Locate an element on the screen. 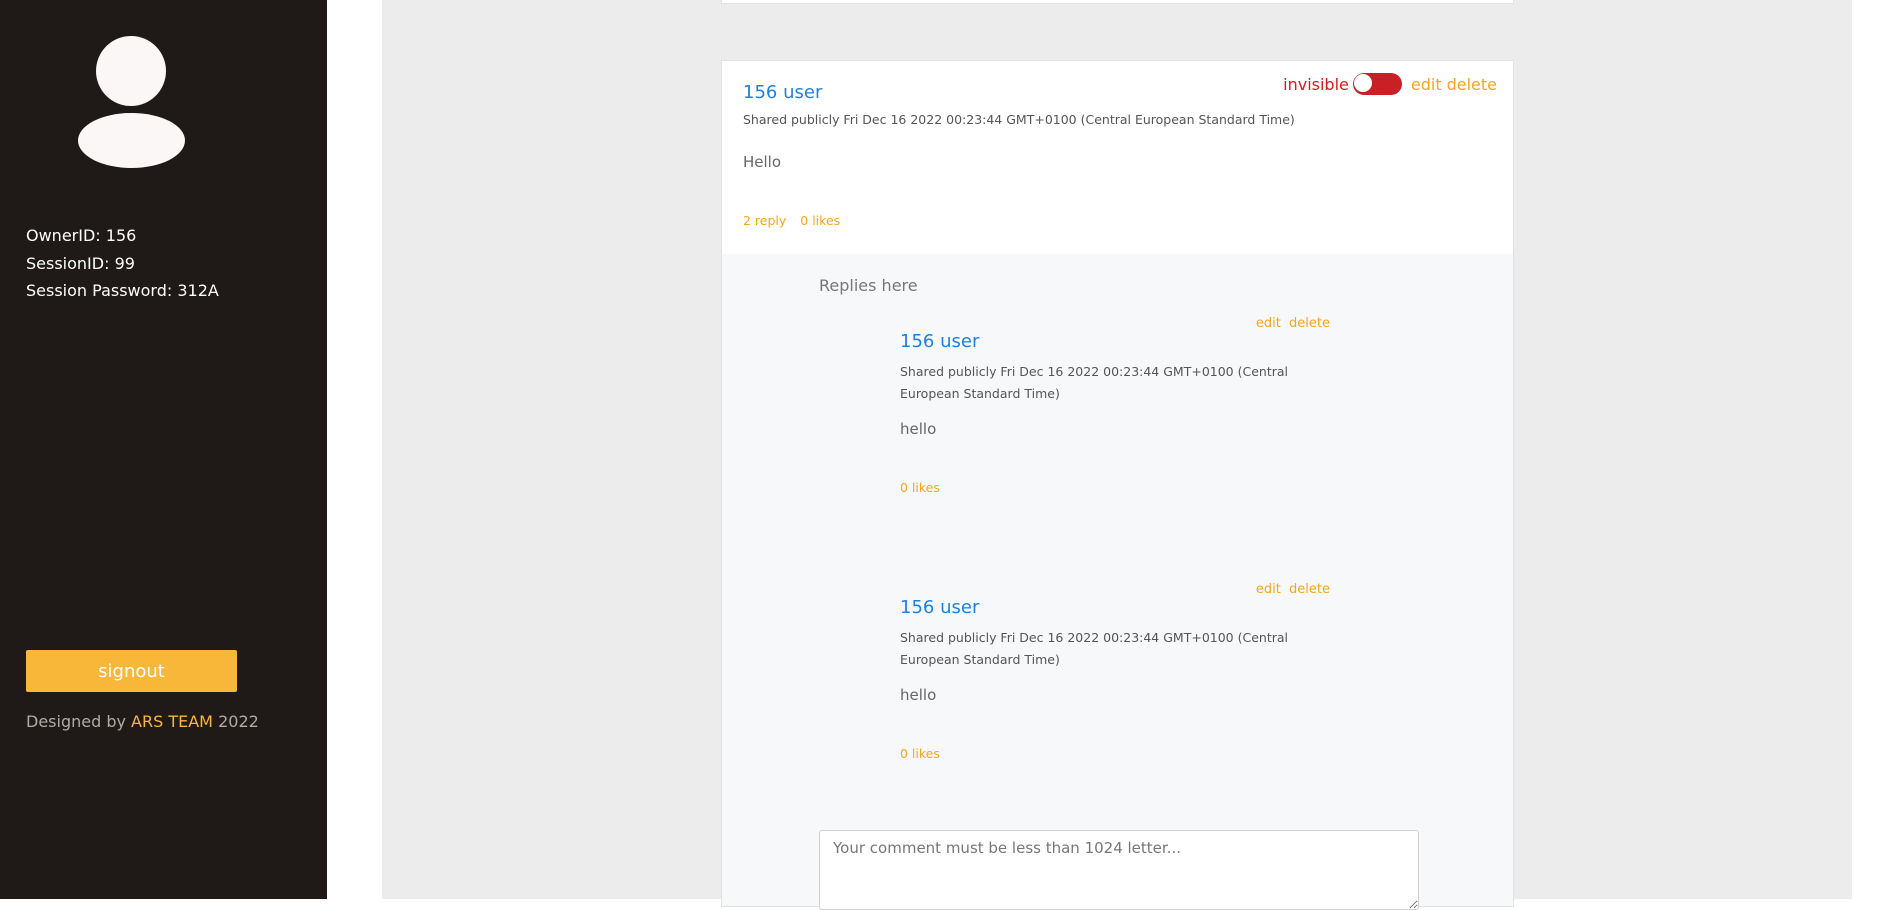 The image size is (1894, 910). session-password: Session Password: 312A is located at coordinates (122, 290).